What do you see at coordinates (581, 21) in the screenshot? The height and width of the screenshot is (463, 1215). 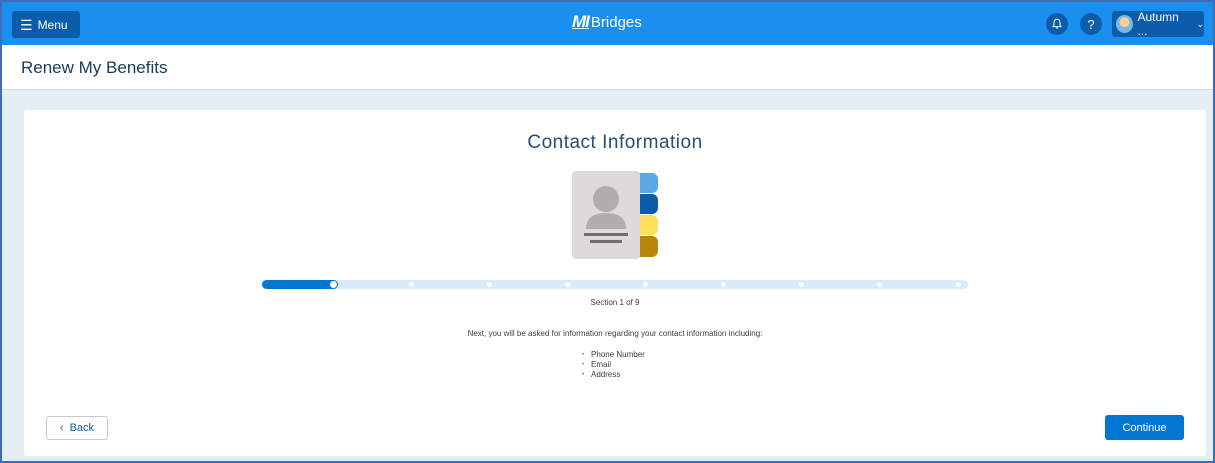 I see `logo-mark: MI` at bounding box center [581, 21].